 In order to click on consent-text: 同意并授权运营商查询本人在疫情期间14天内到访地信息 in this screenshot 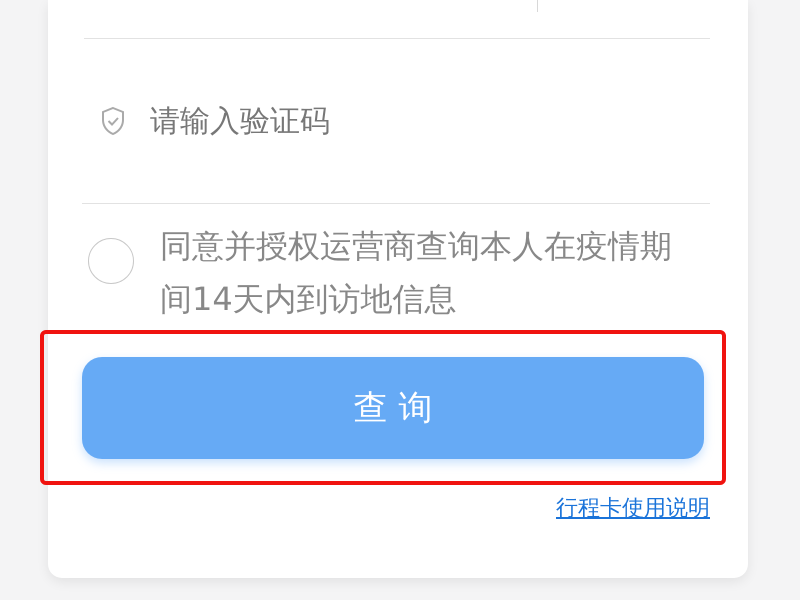, I will do `click(416, 273)`.